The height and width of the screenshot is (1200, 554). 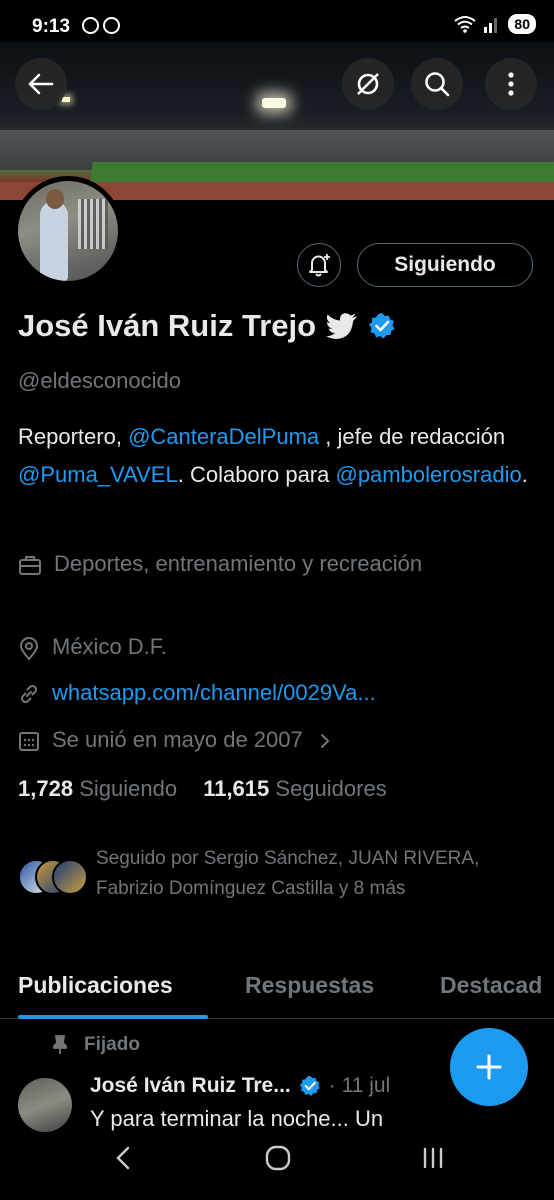 What do you see at coordinates (98, 474) in the screenshot?
I see `mention-link: @Puma_VAVEL` at bounding box center [98, 474].